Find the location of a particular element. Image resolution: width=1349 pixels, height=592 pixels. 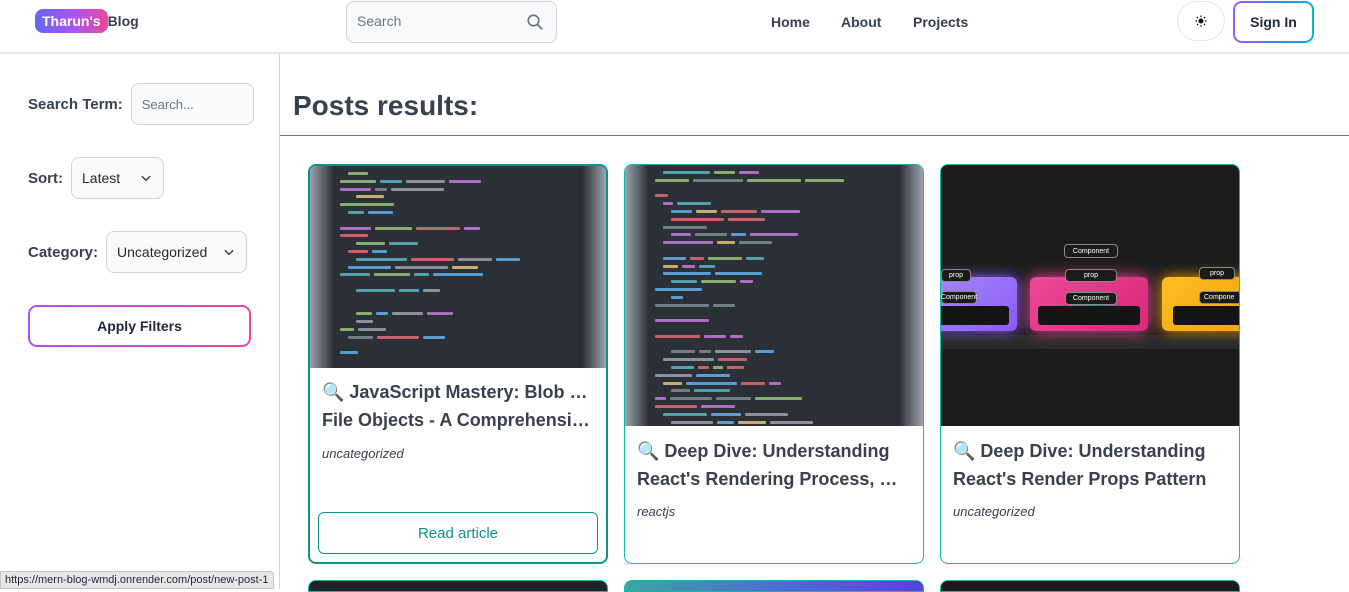

nav-projects: Projects is located at coordinates (940, 22).